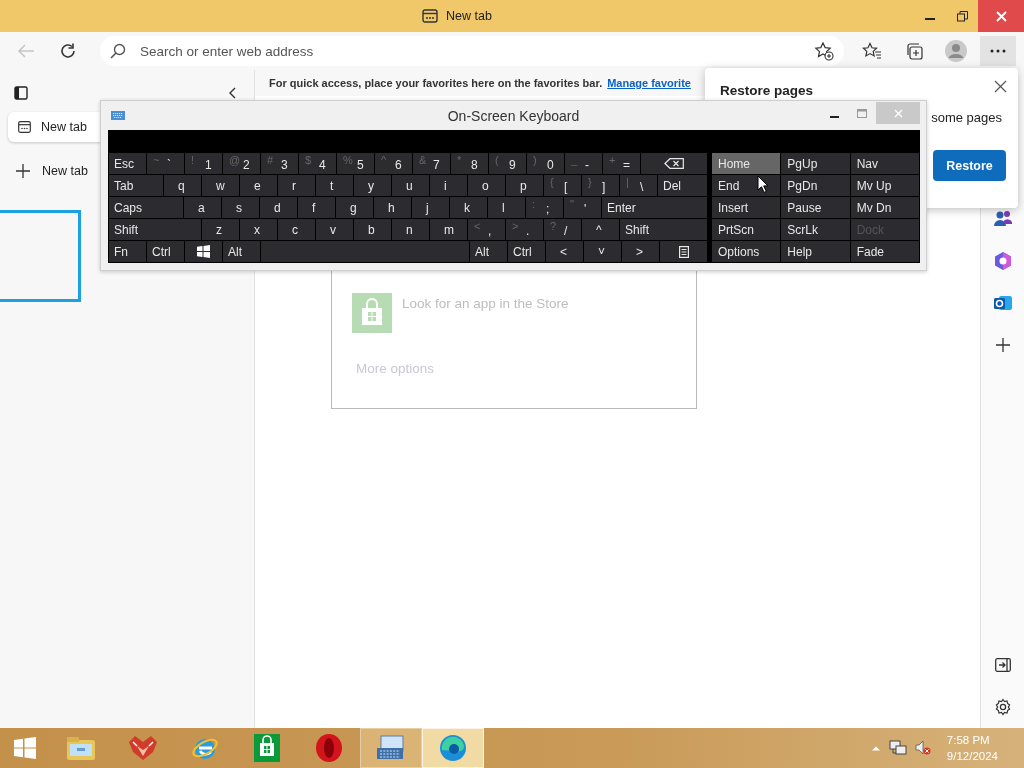 The image size is (1024, 768). What do you see at coordinates (638, 185) in the screenshot?
I see `keyboard-key: | \` at bounding box center [638, 185].